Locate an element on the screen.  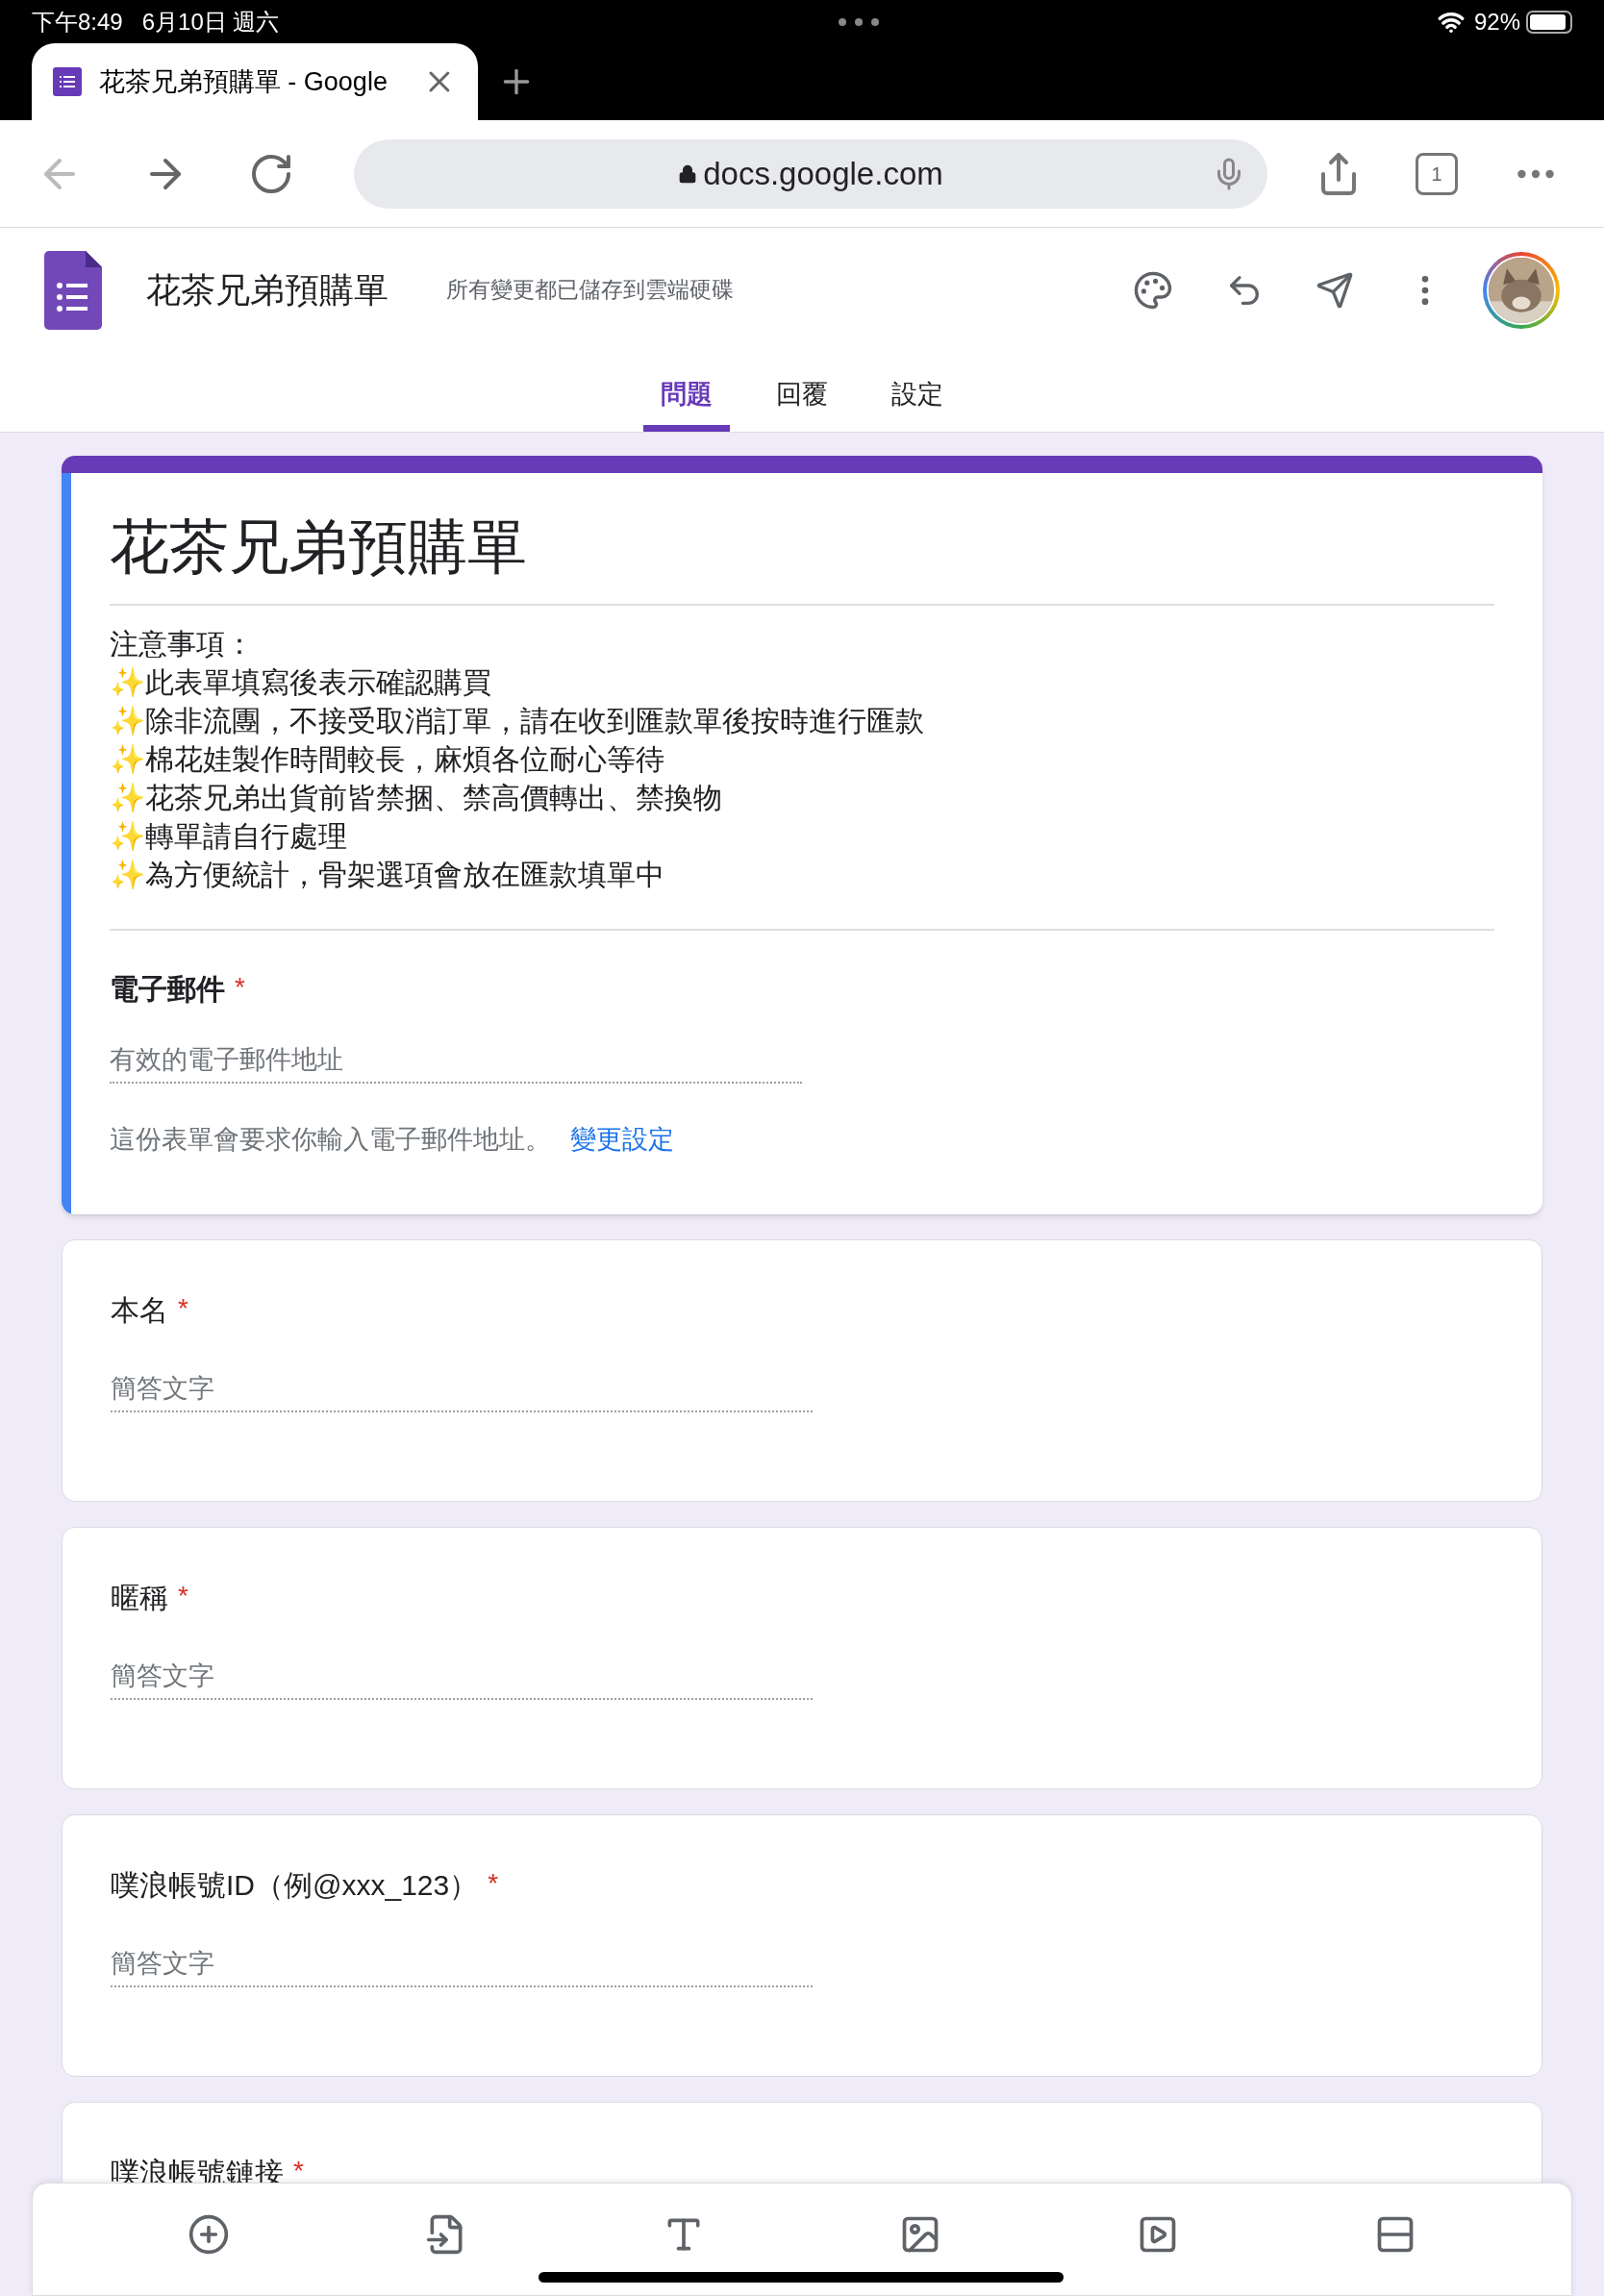
battery-percent: 92% is located at coordinates (1496, 22).